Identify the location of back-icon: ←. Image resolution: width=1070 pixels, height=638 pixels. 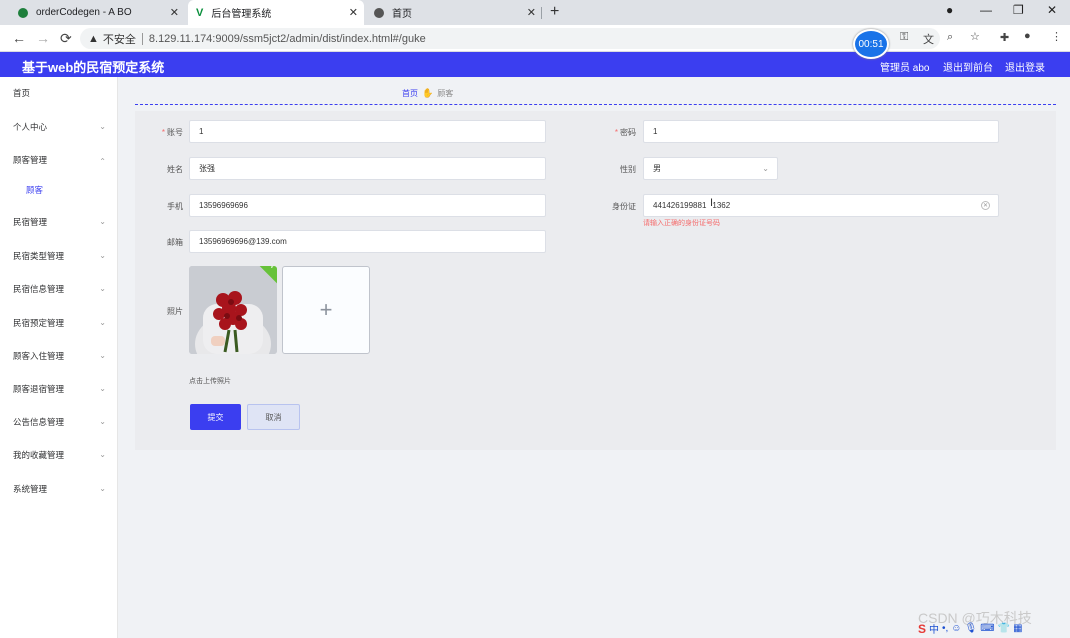
(19, 38).